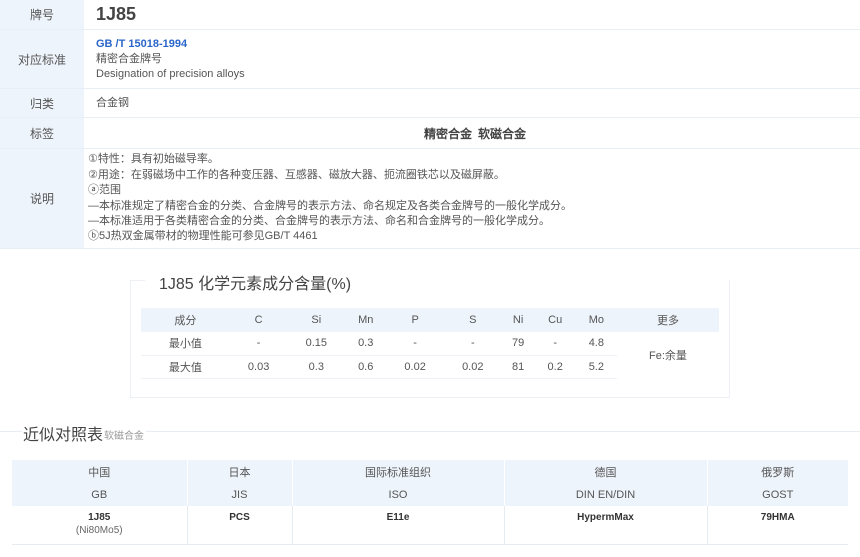  I want to click on comp-header-cell: Mo, so click(596, 320).